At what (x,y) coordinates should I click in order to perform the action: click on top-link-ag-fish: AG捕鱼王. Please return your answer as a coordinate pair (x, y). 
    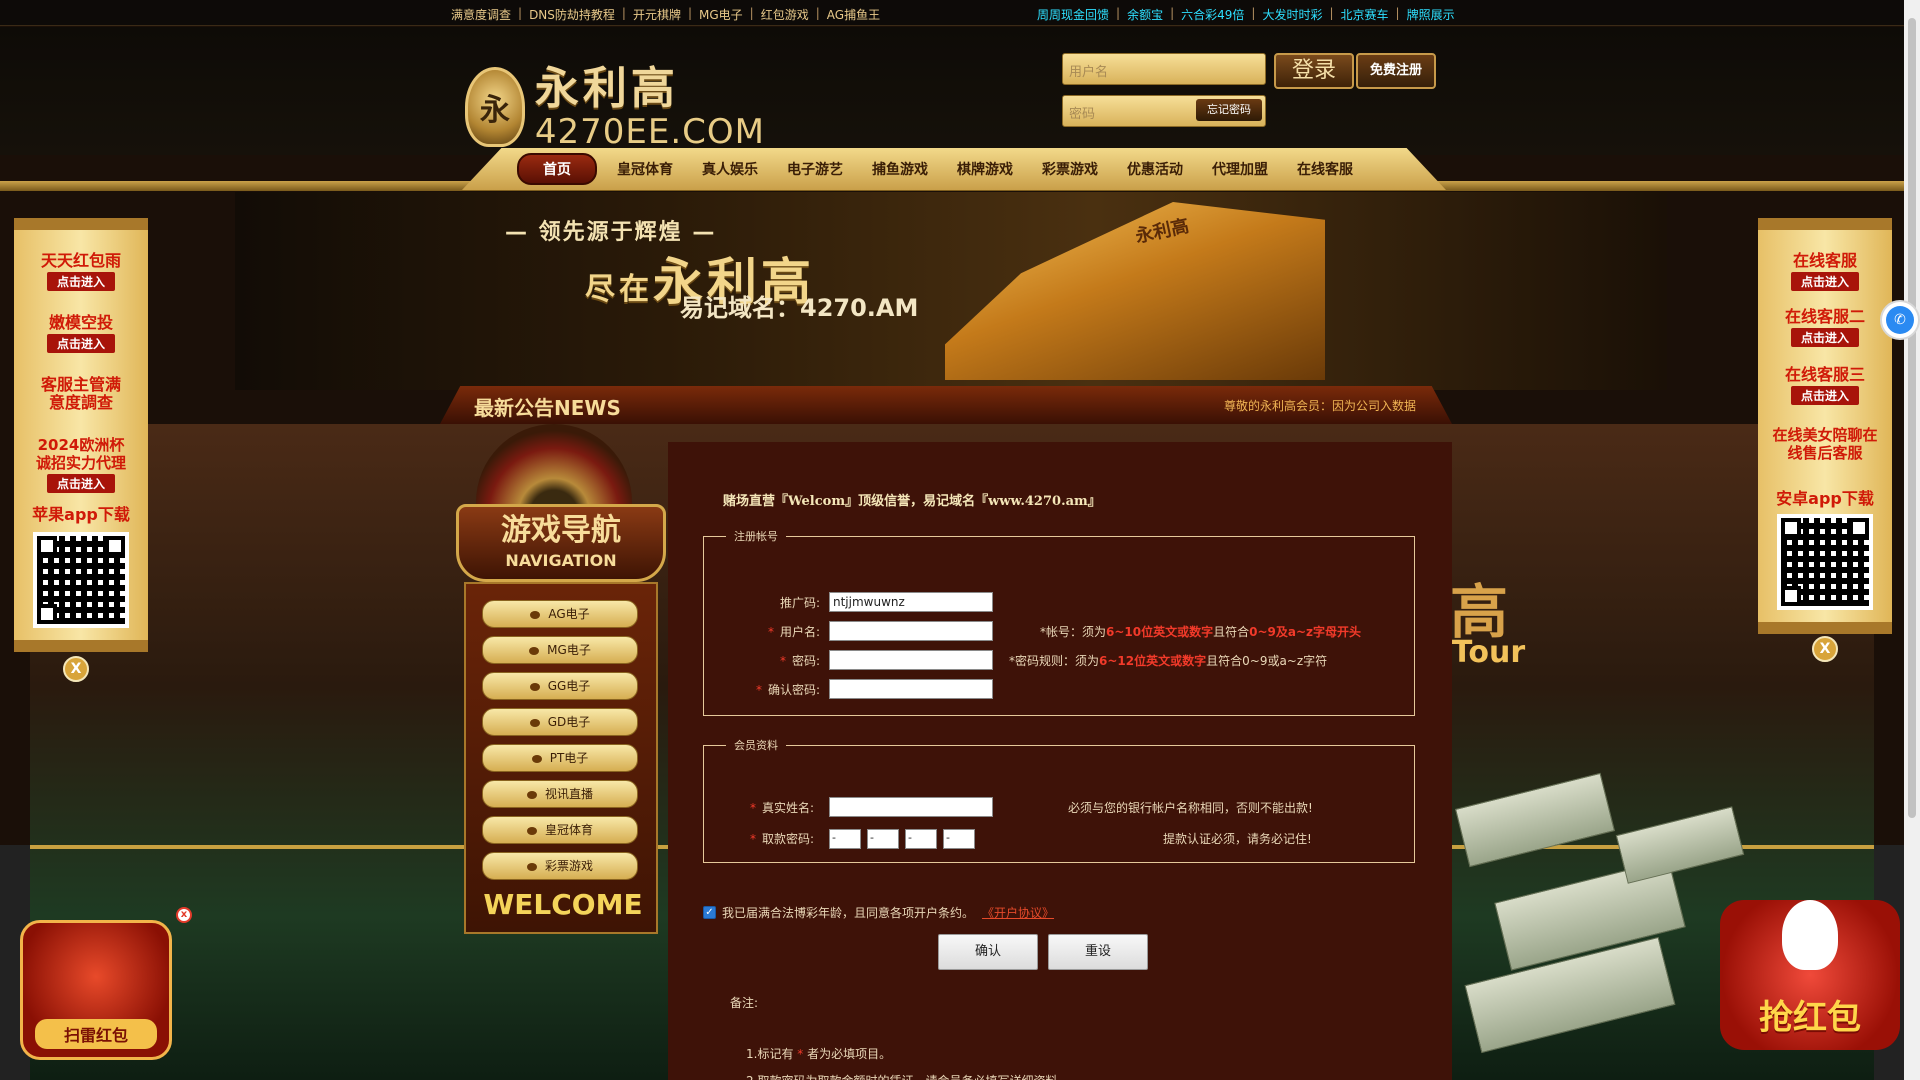
    Looking at the image, I should click on (853, 14).